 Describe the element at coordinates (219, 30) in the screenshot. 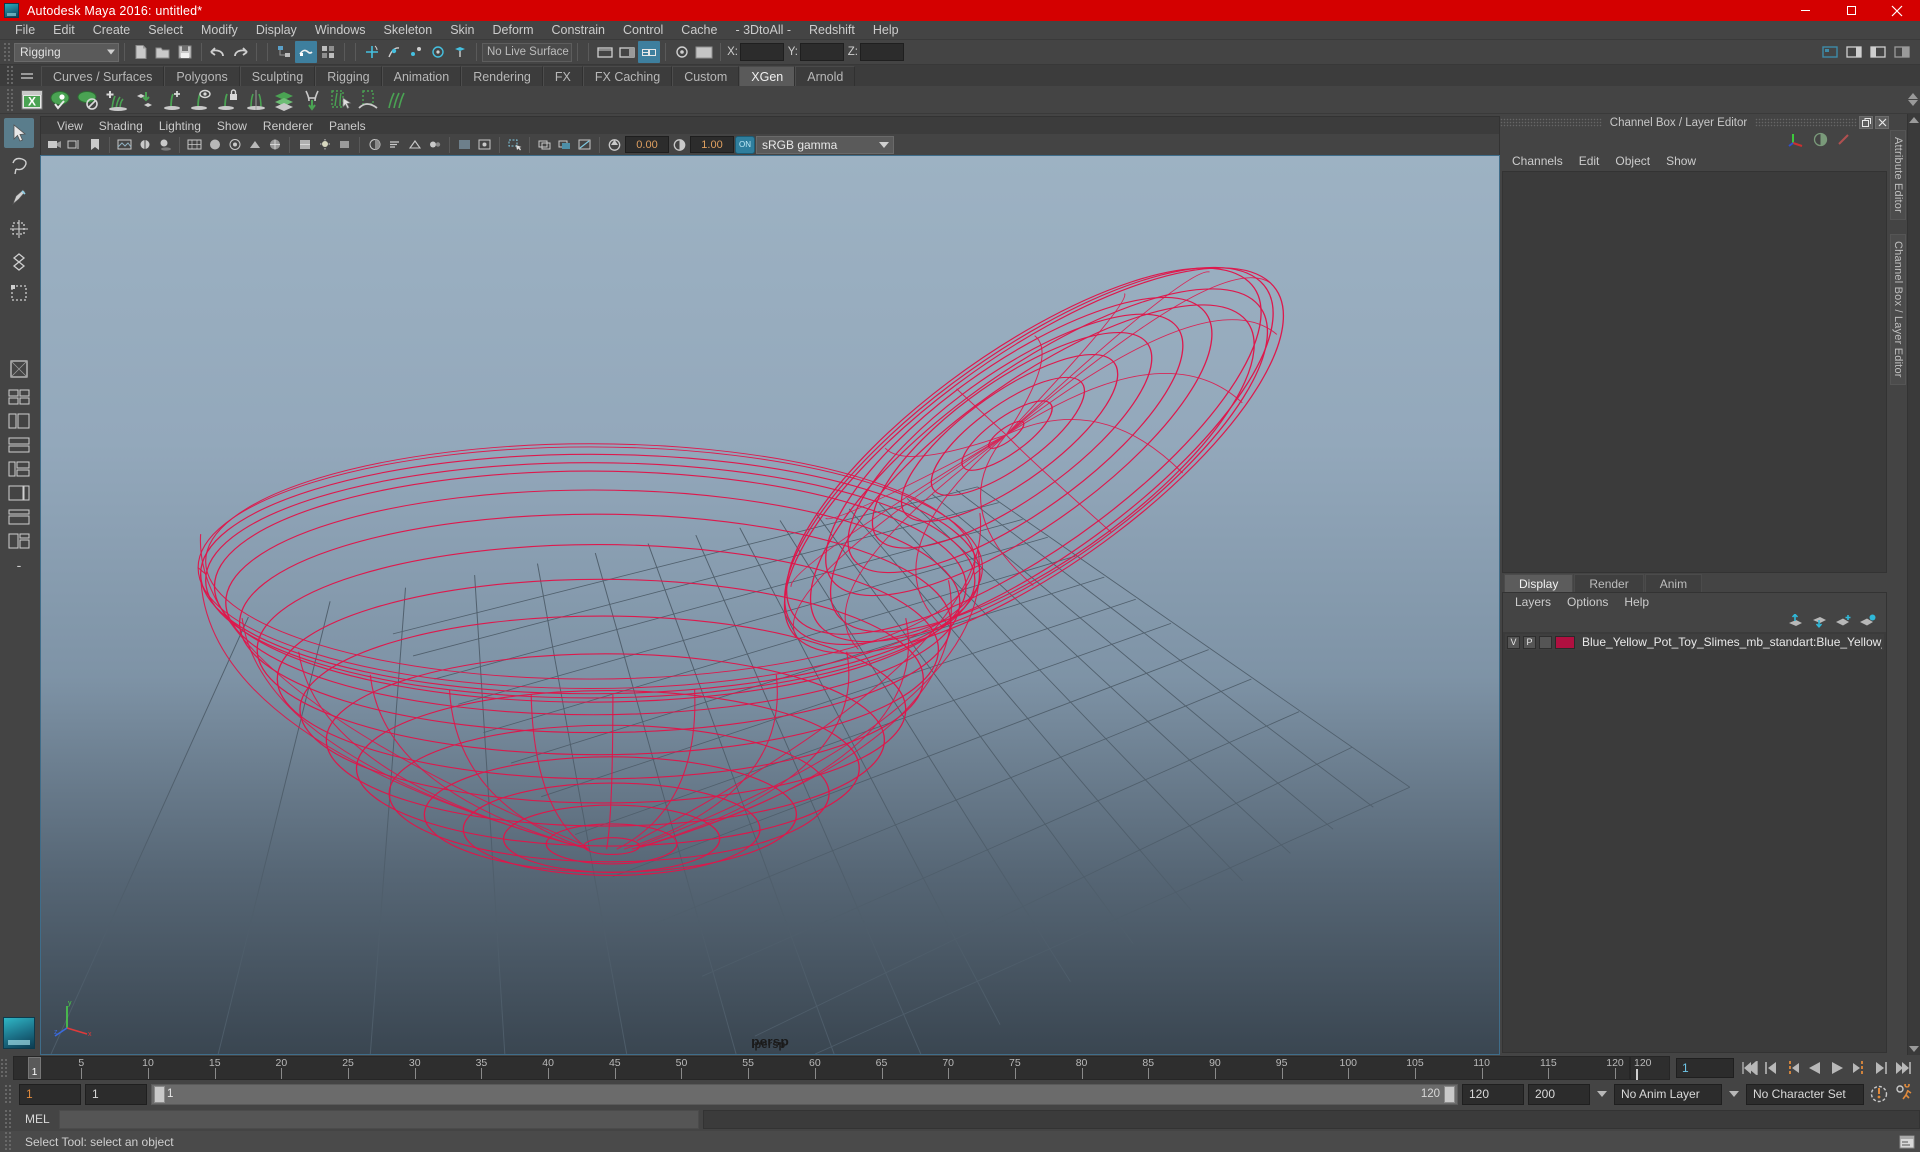

I see `menu-modify: Modify` at that location.